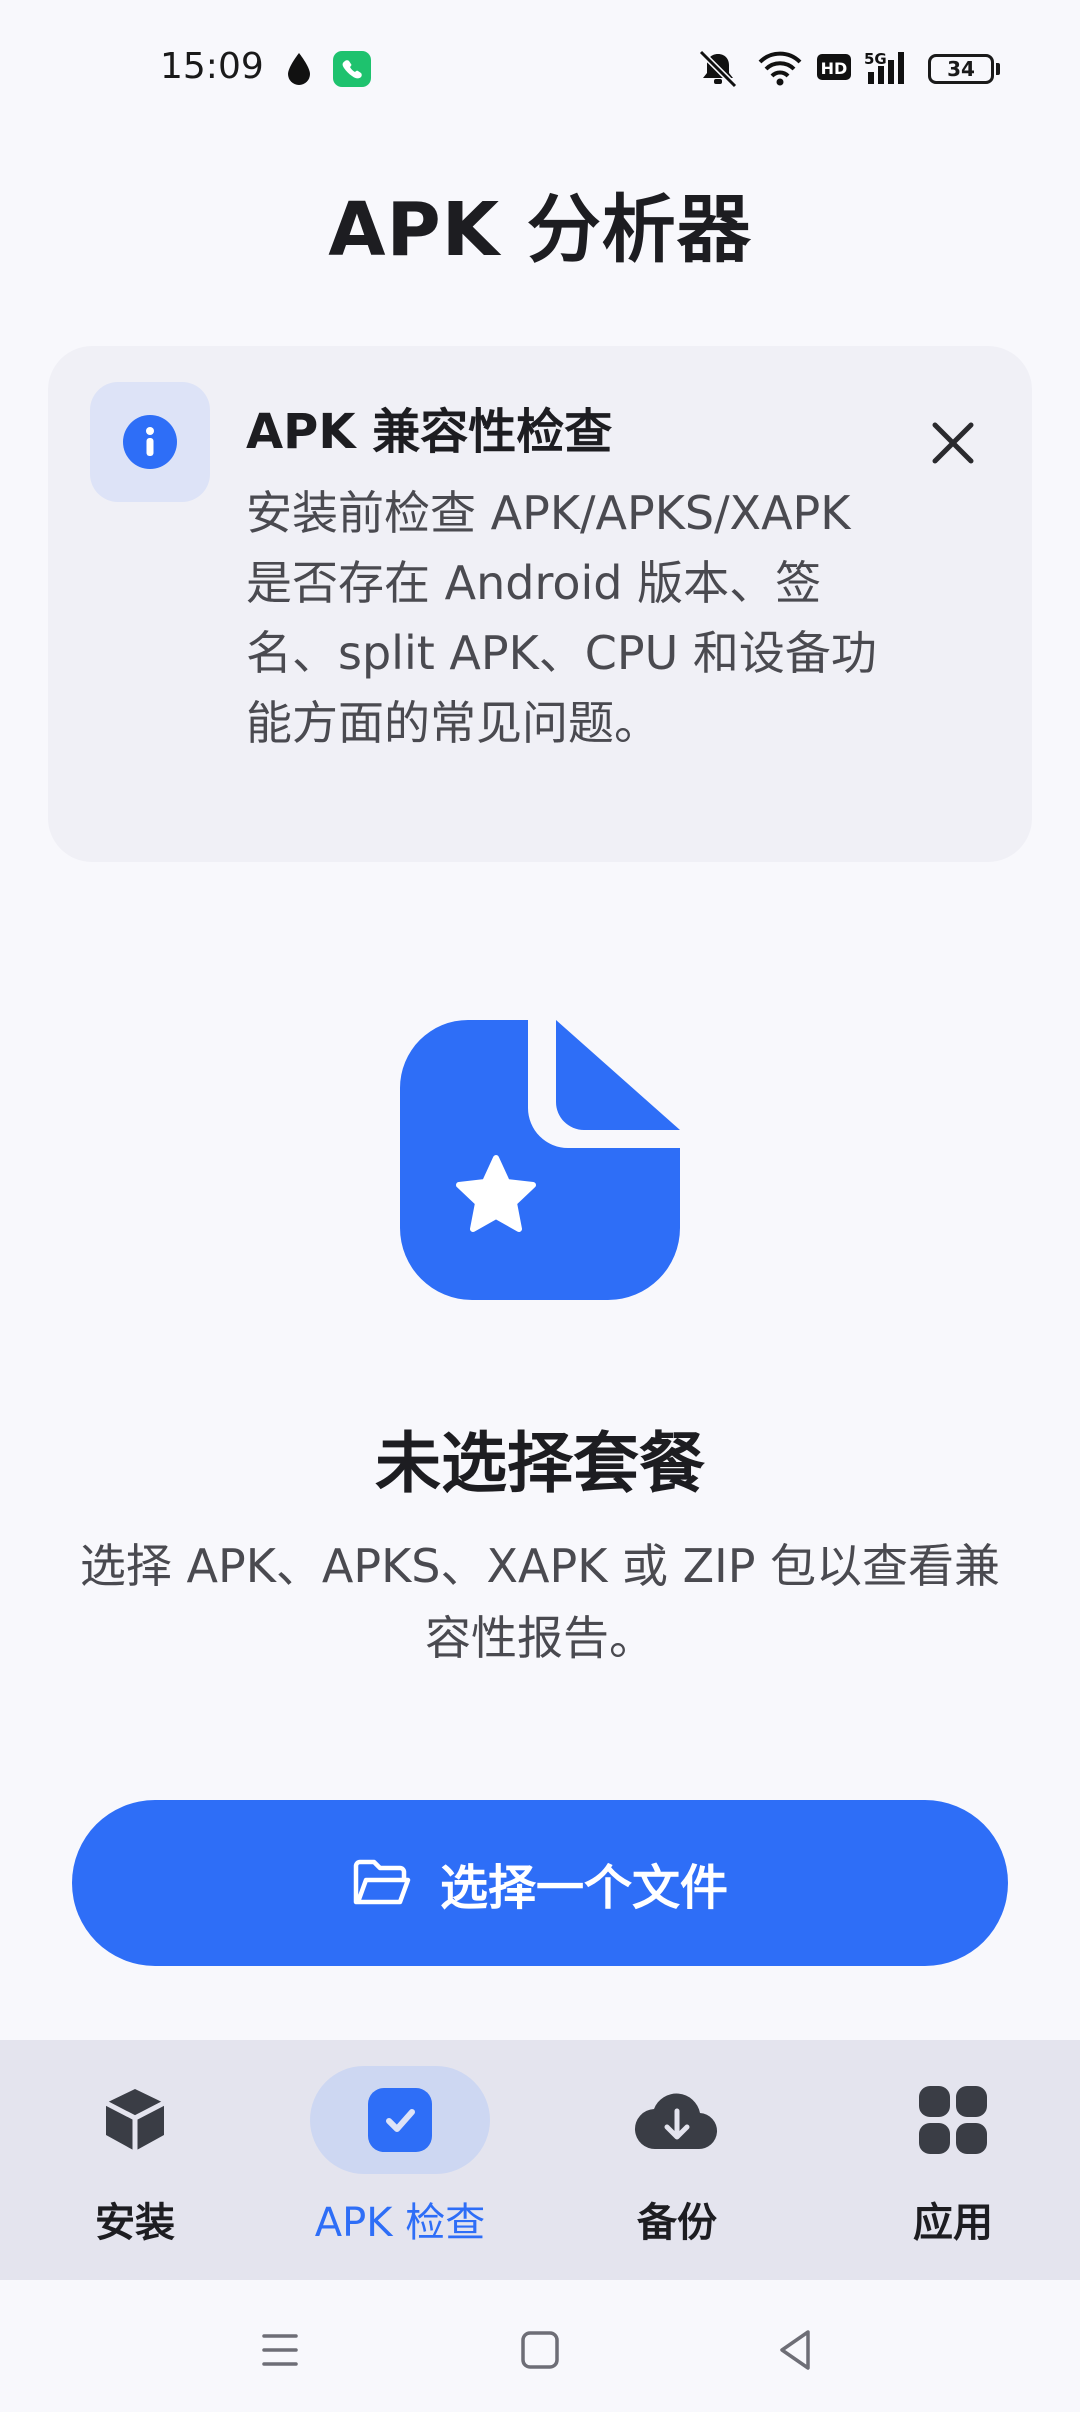  I want to click on info-icon-tile, so click(150, 442).